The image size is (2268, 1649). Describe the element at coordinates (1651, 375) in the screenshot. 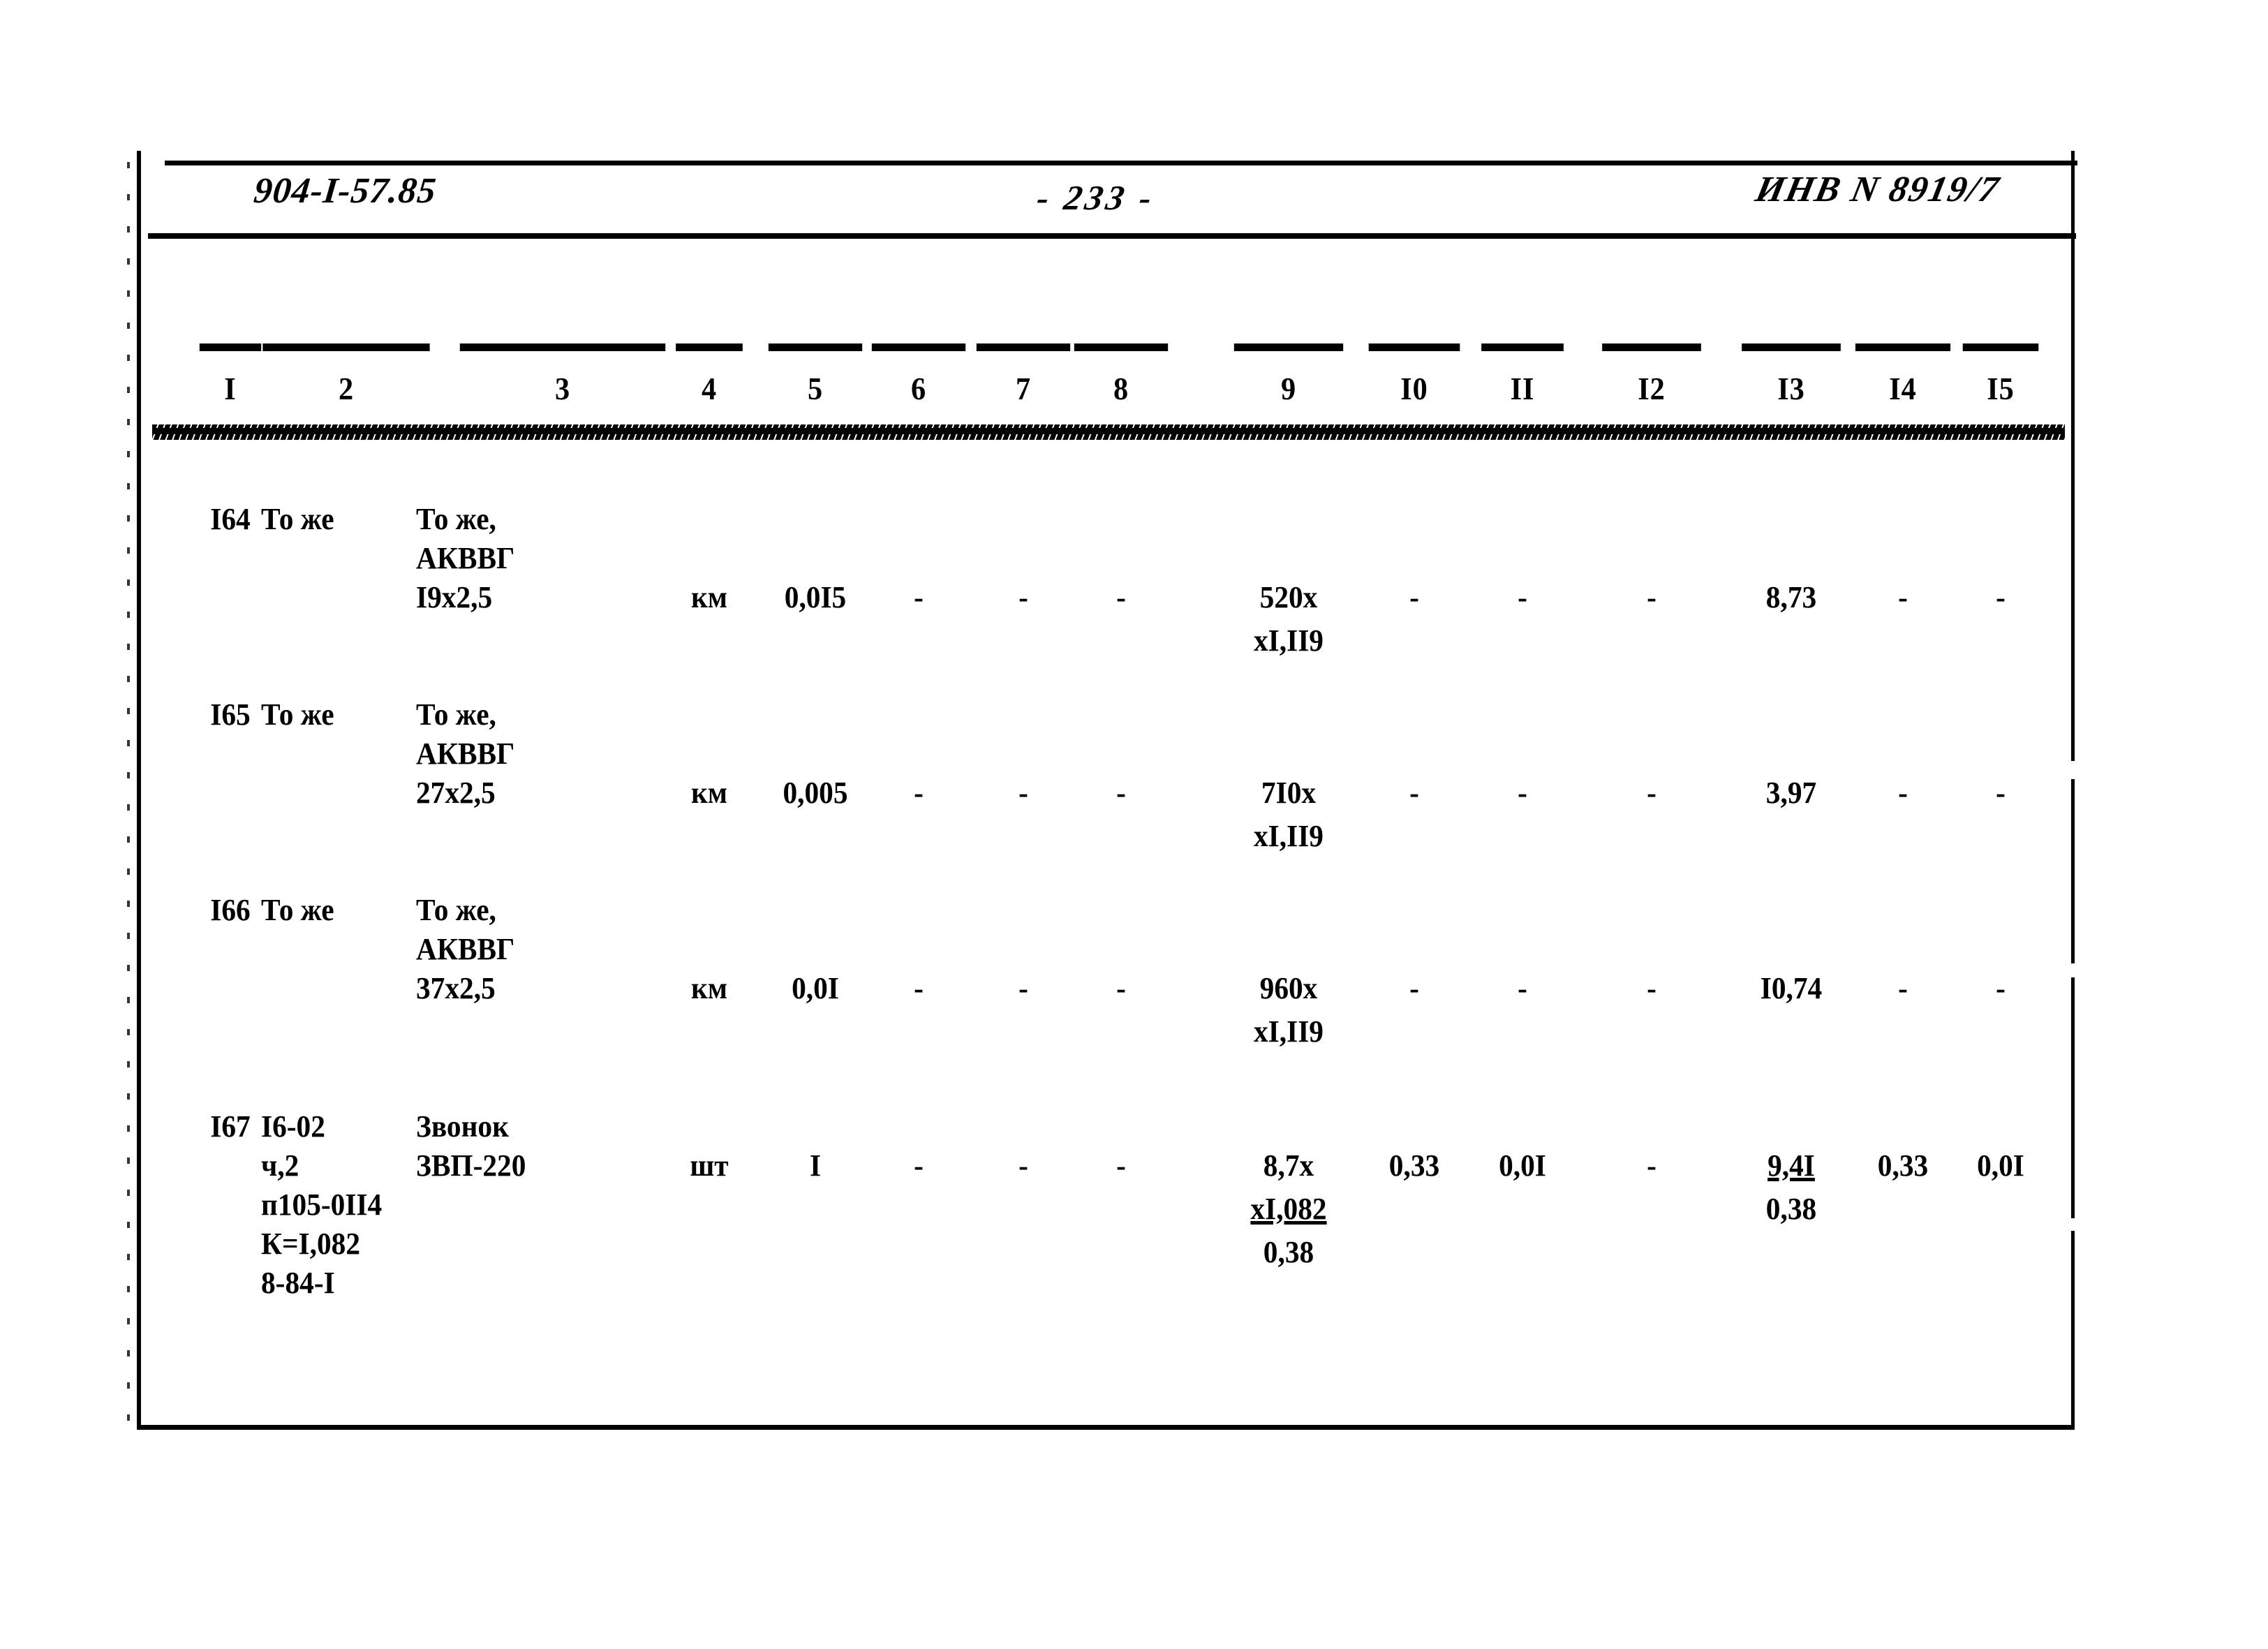

I see `column-header-I2: I2` at that location.